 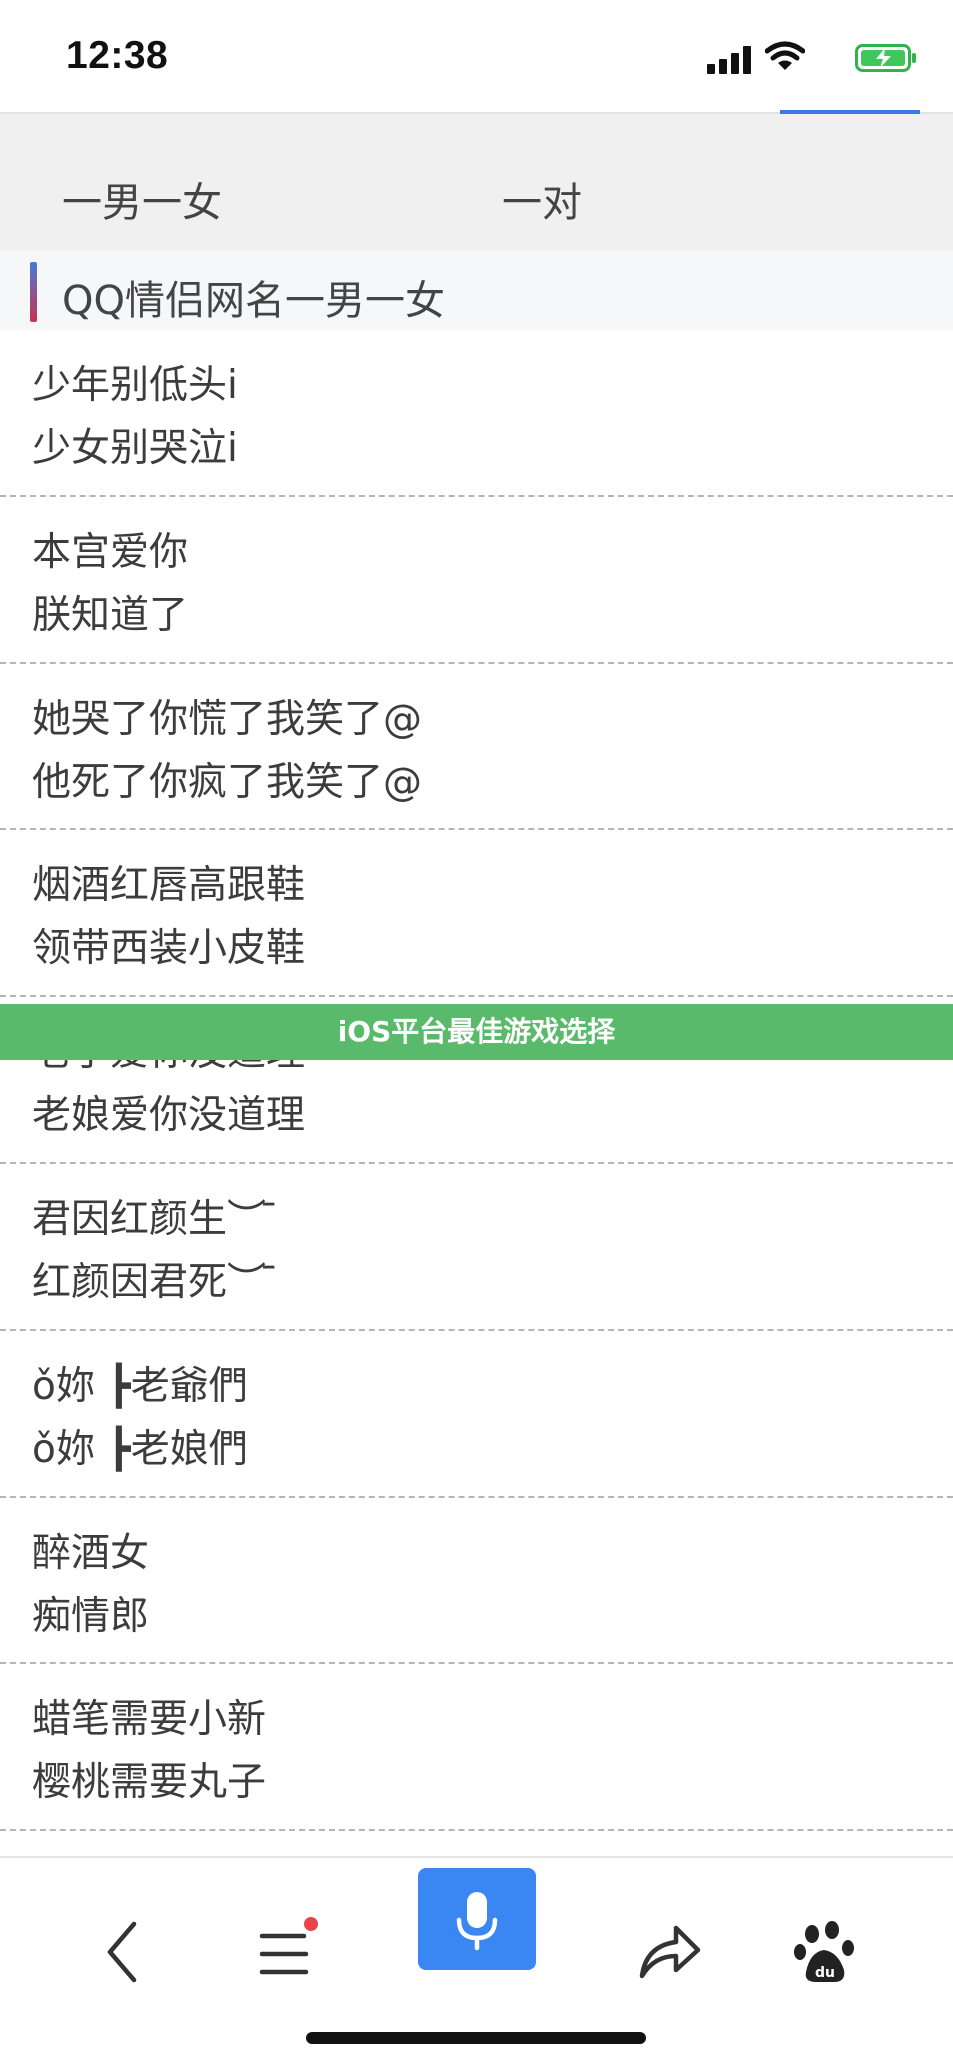 I want to click on pair-line-2: 少女别哭泣i, so click(x=135, y=448).